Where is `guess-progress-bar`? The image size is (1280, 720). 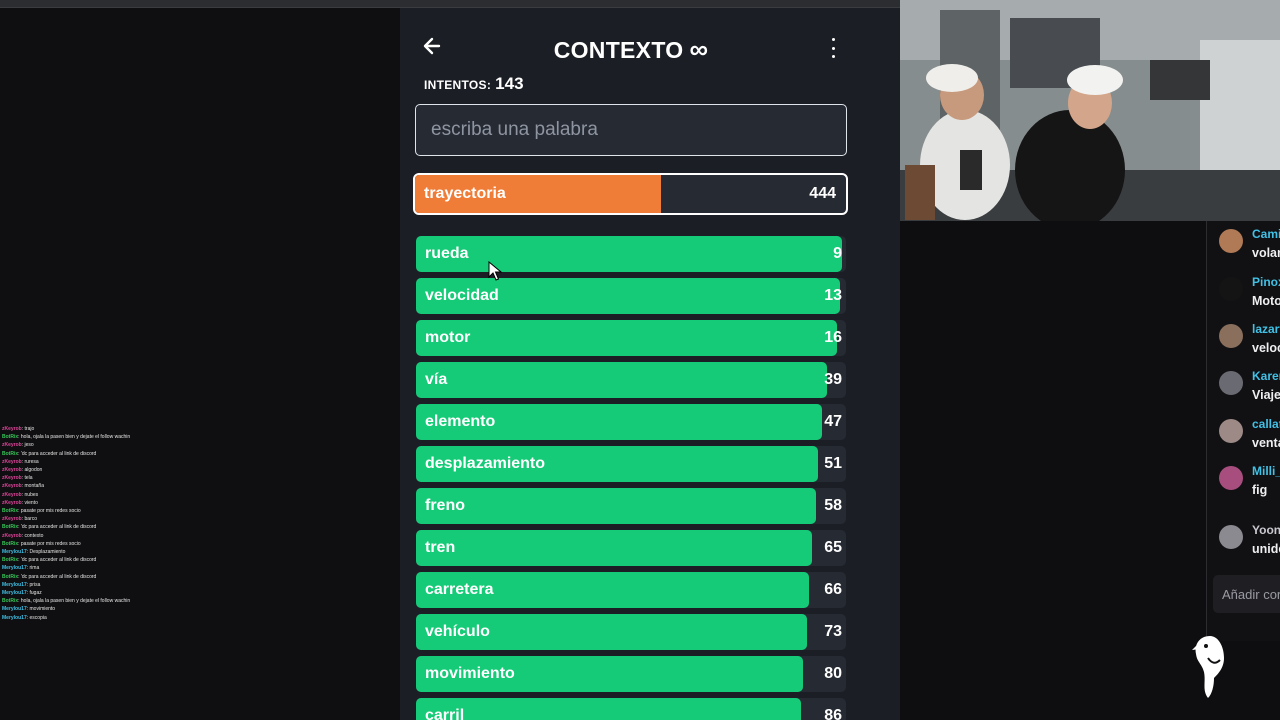
guess-progress-bar is located at coordinates (614, 548).